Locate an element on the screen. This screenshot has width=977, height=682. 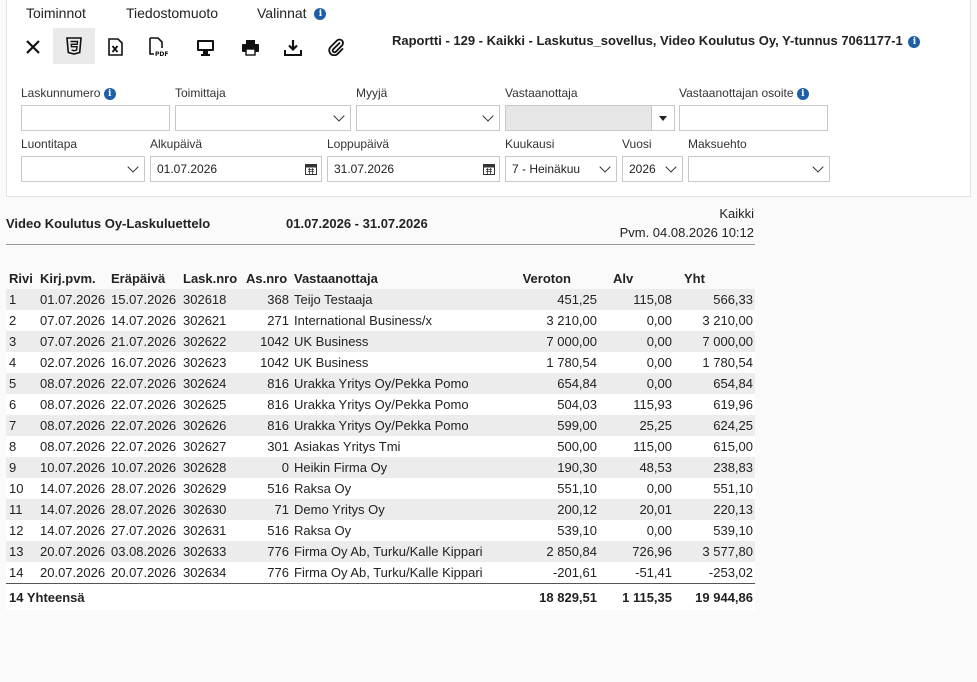
table-cell: 01.07.2026 is located at coordinates (72, 299).